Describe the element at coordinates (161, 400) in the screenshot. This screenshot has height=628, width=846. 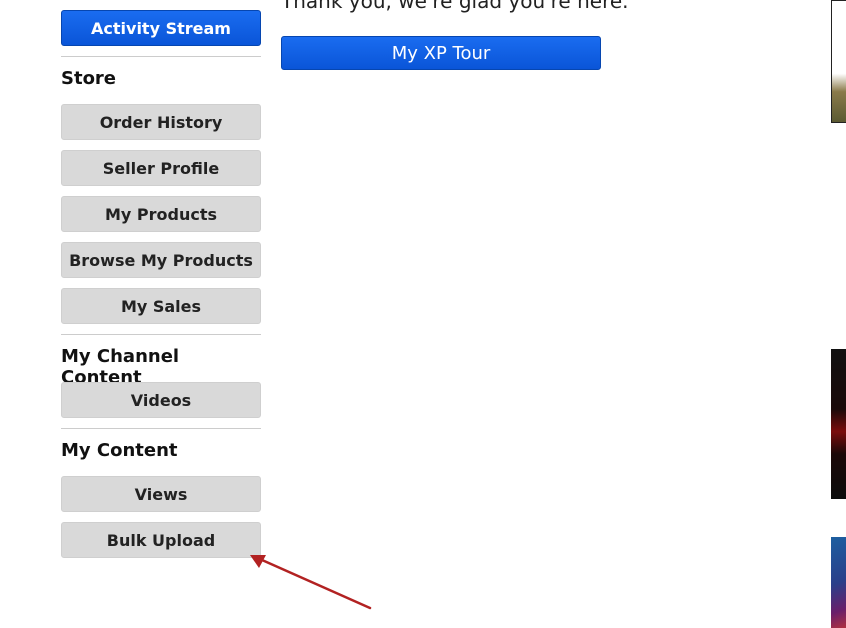
I see `videos-button: Videos` at that location.